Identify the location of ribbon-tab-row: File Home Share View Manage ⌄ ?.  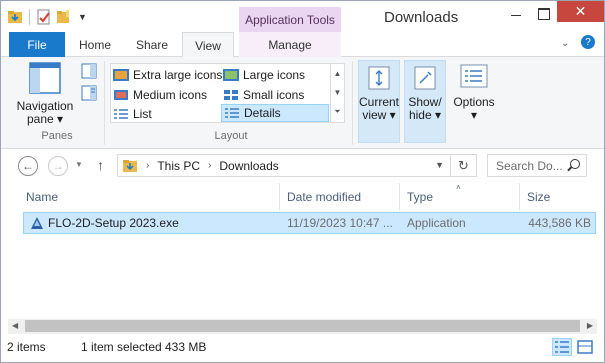
(302, 45).